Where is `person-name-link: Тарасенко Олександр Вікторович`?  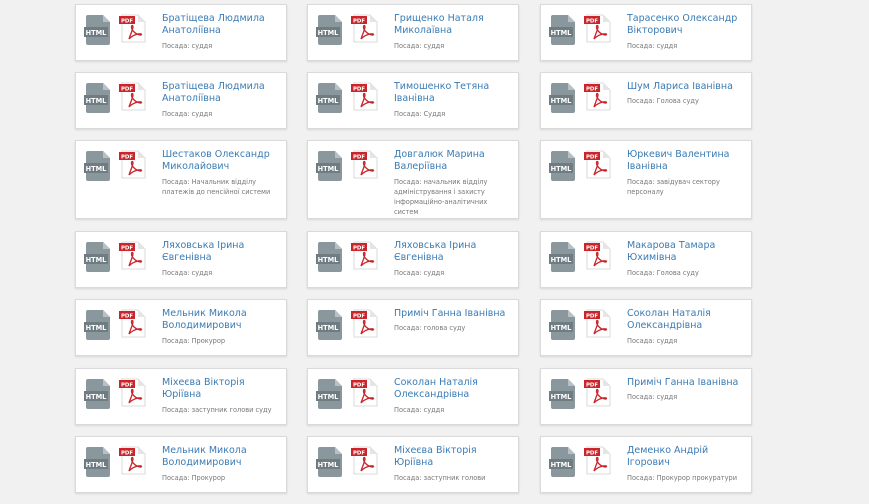 person-name-link: Тарасенко Олександр Вікторович is located at coordinates (686, 25).